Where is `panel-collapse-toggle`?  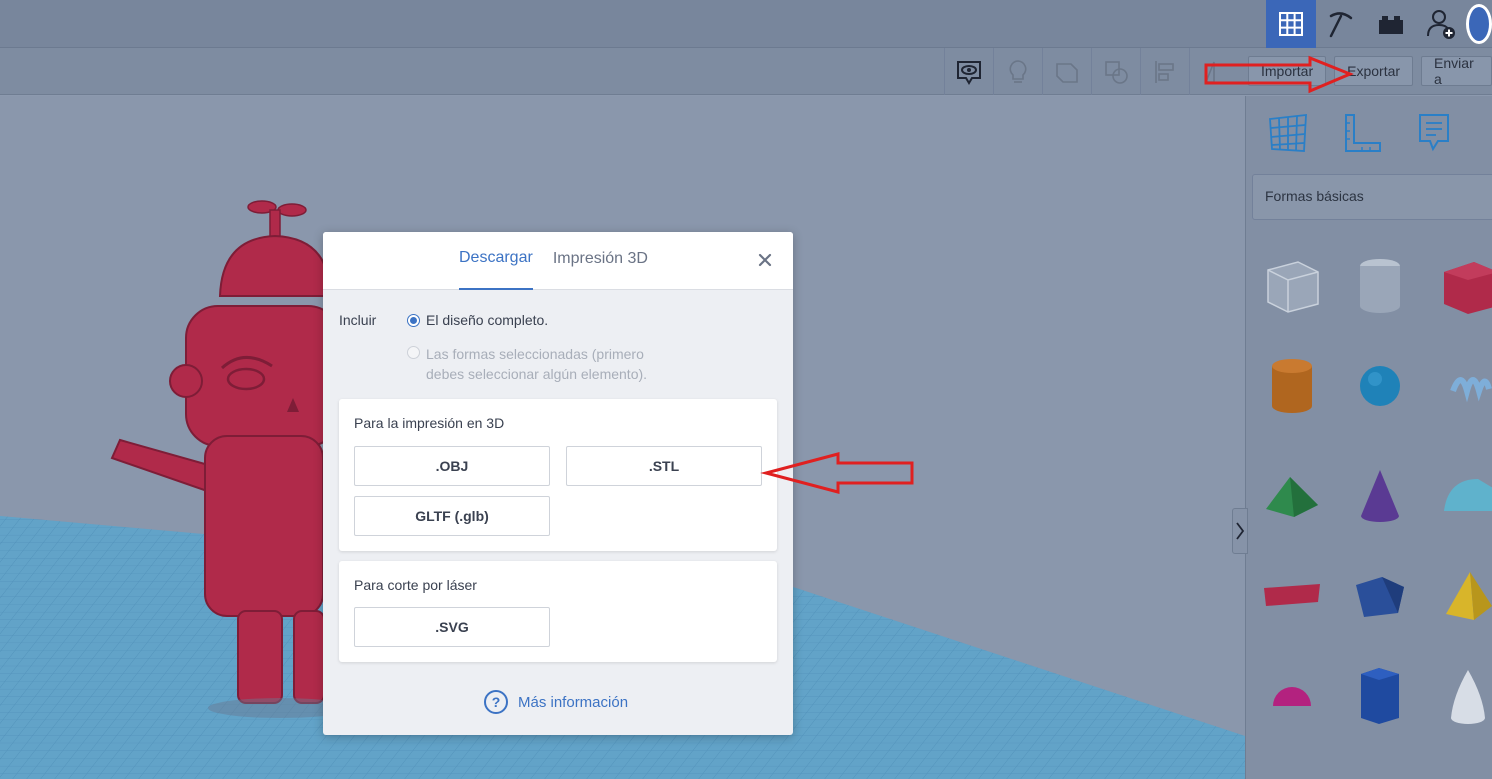
panel-collapse-toggle is located at coordinates (1240, 531).